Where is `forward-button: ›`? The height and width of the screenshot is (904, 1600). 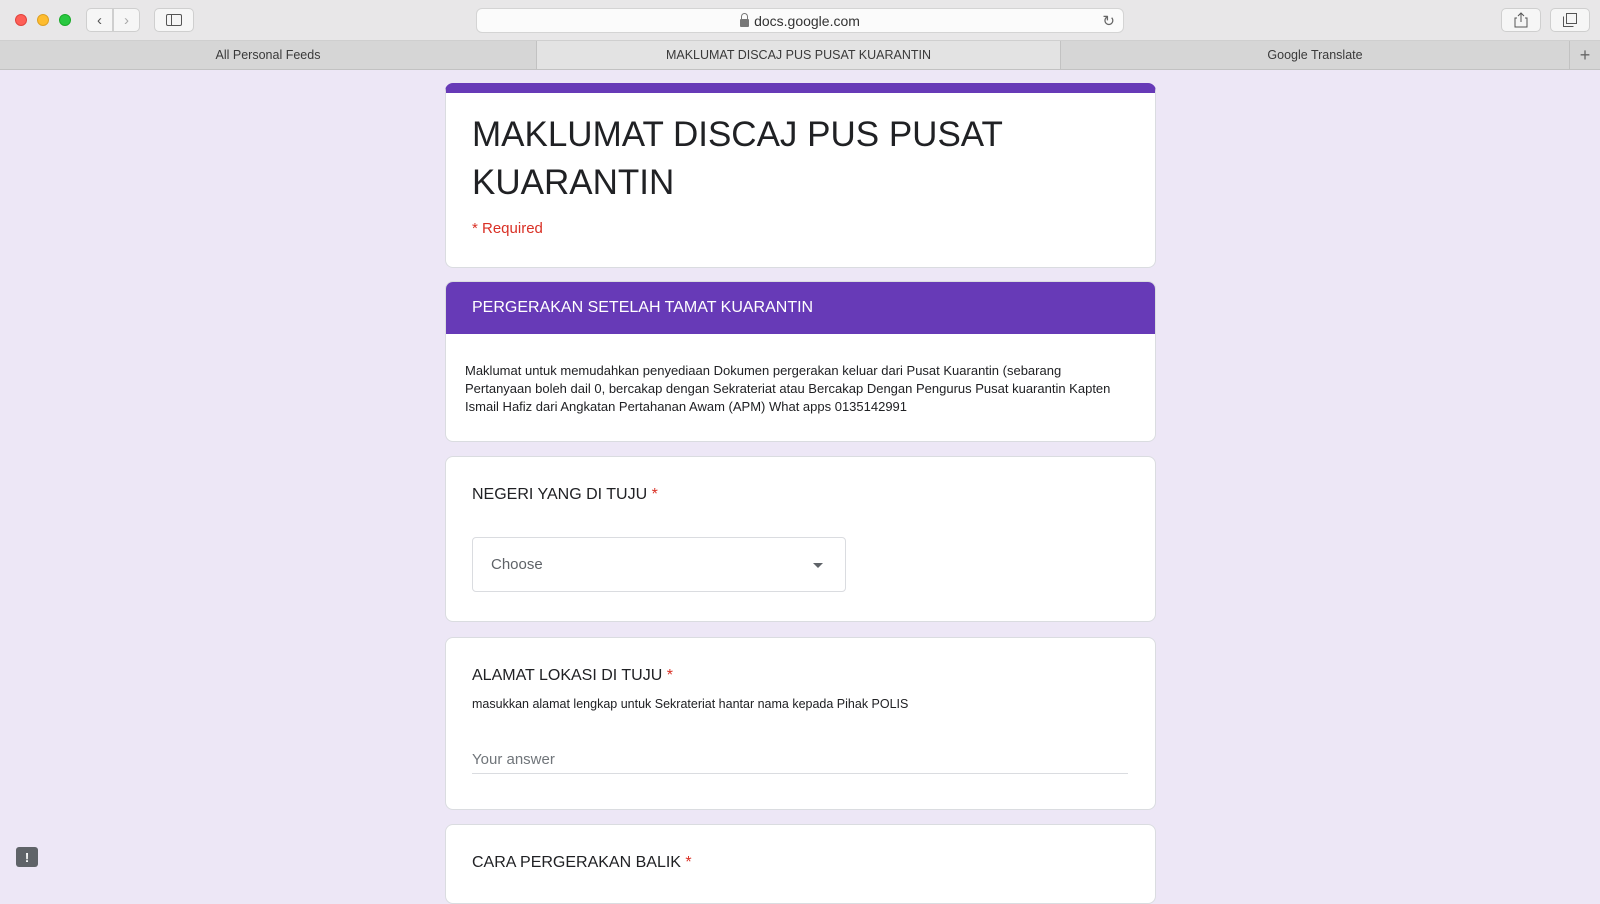
forward-button: › is located at coordinates (126, 20).